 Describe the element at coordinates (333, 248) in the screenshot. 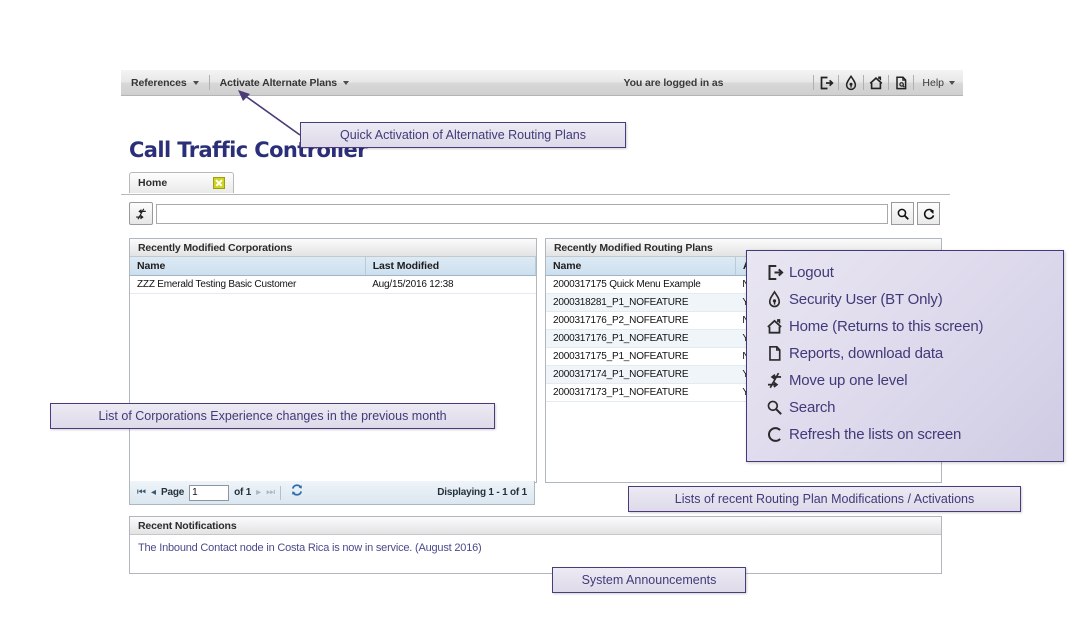

I see `corporations-panel-header: Recently Modified Corporations` at that location.